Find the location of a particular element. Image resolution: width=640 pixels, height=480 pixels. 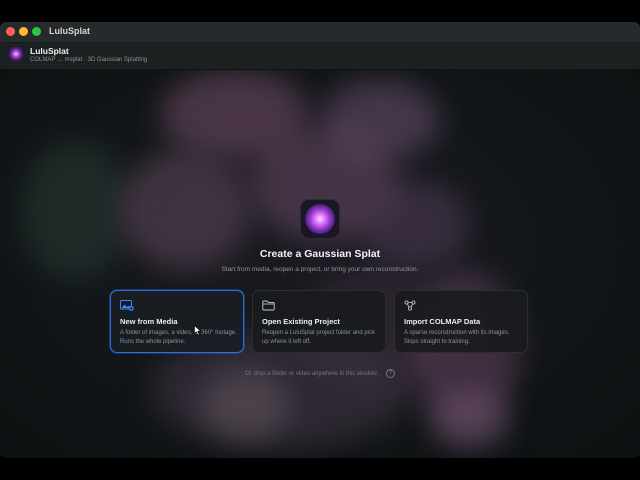

title-bar: LuluSplat is located at coordinates (320, 32).